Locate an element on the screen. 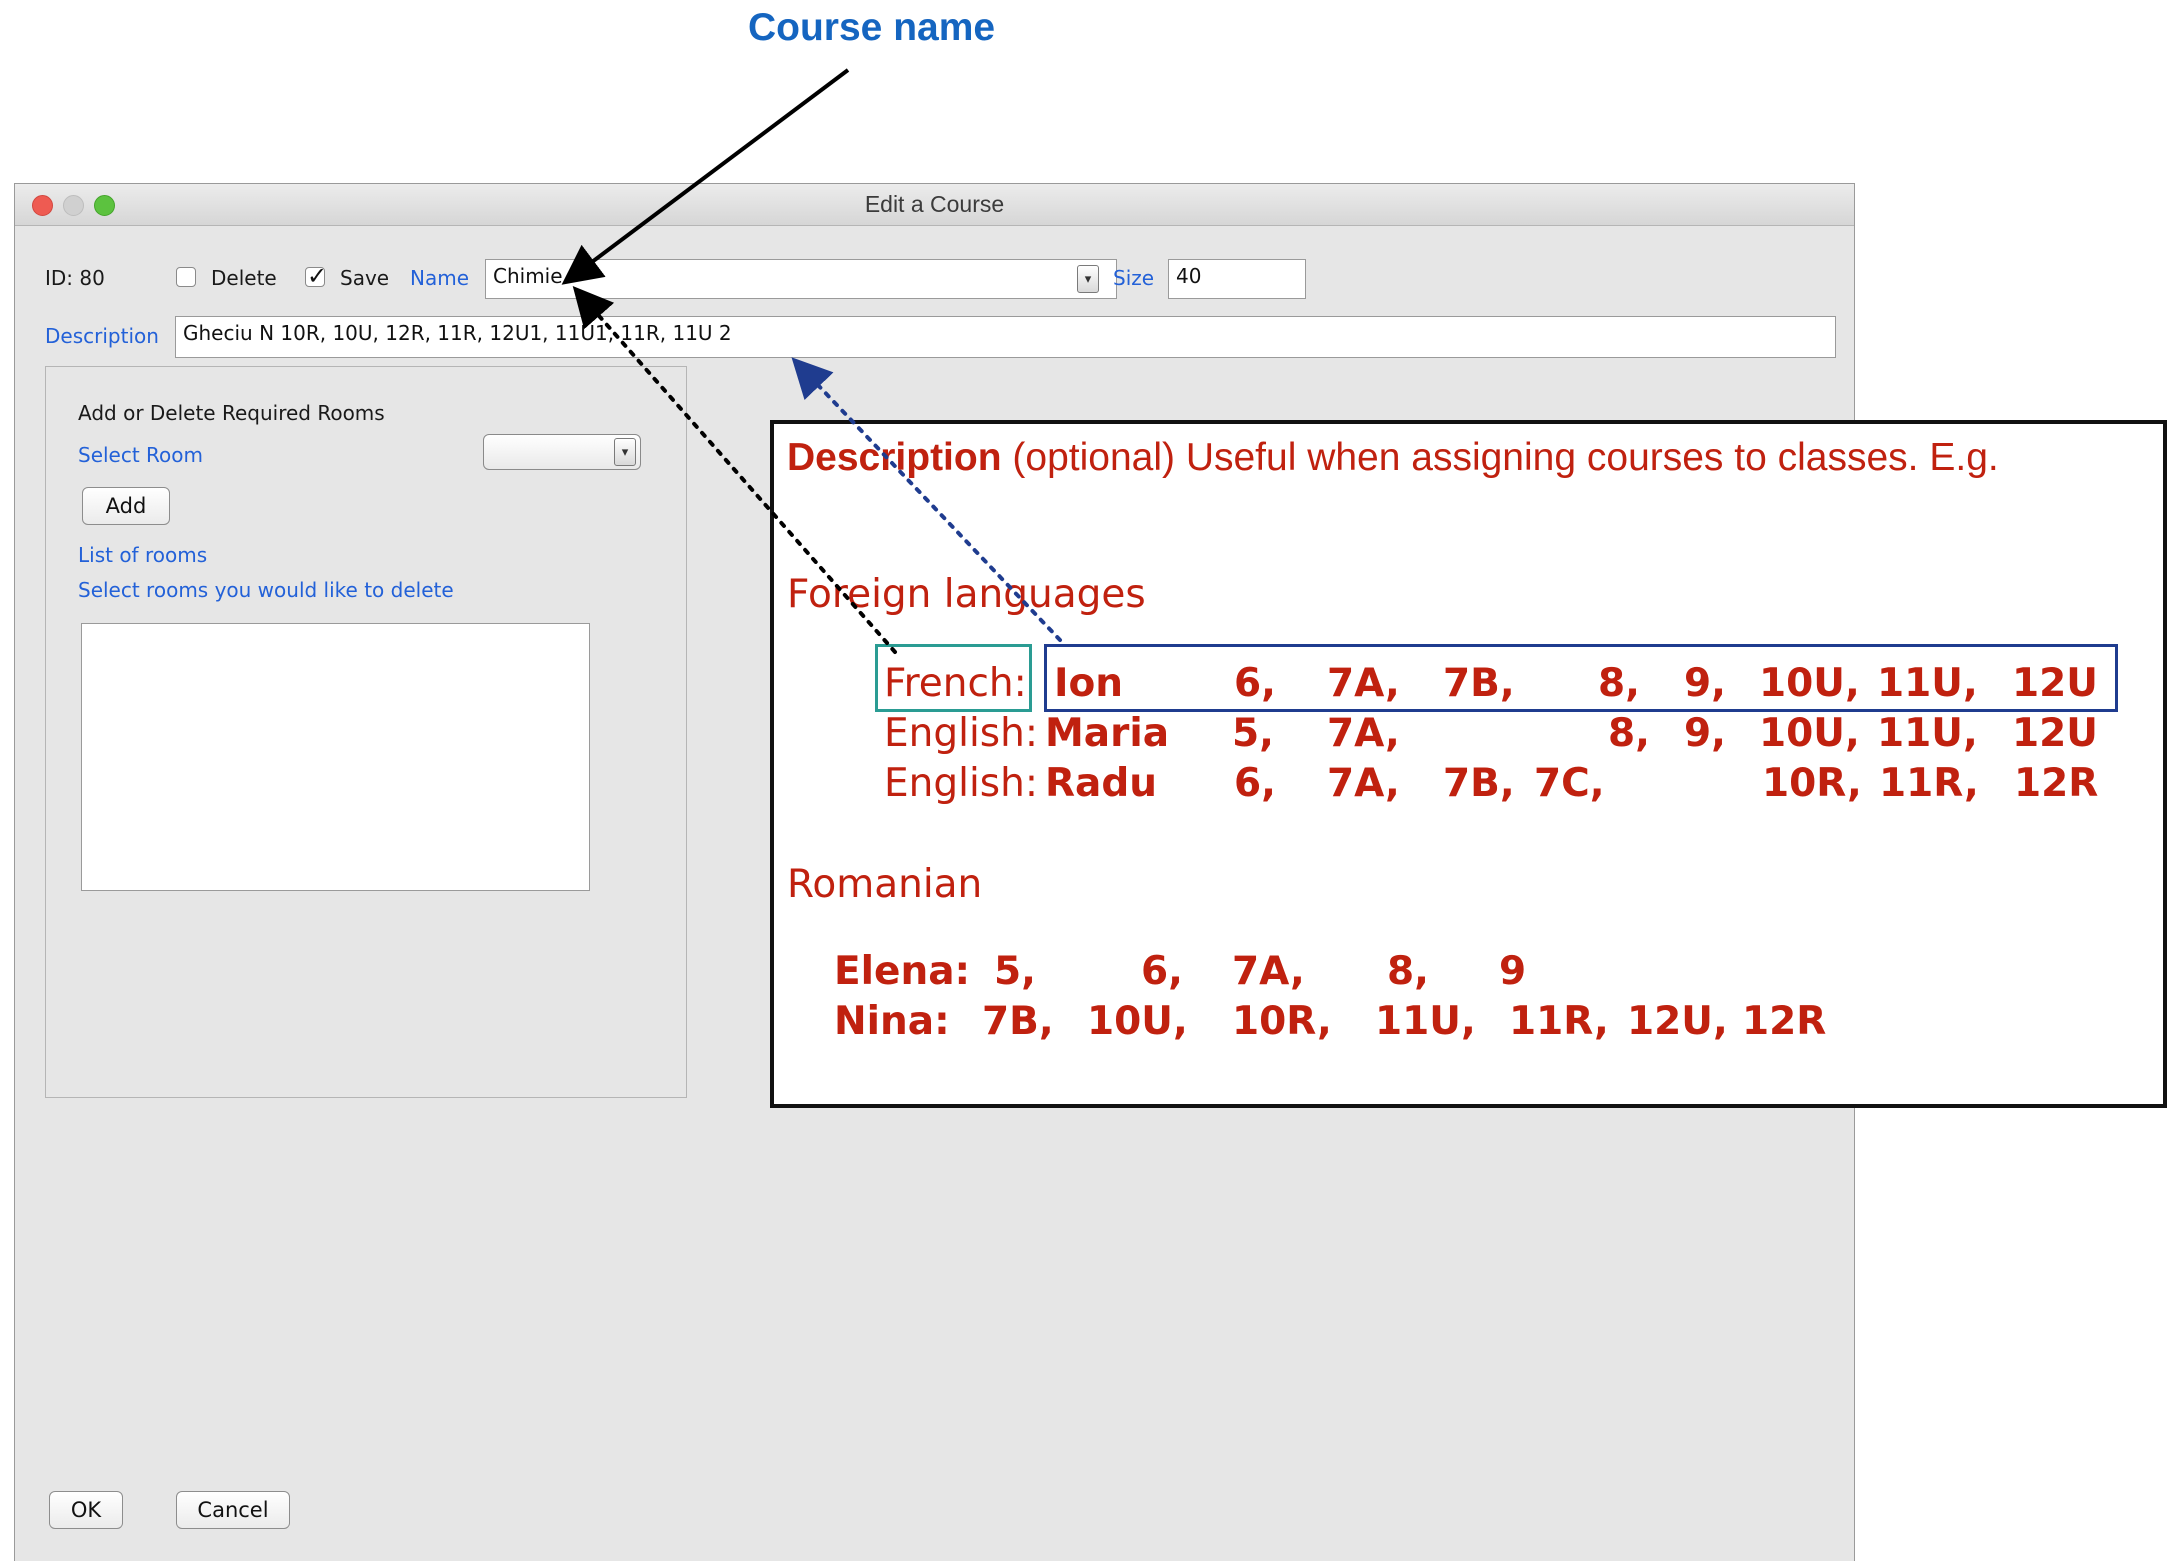  size-value: 40 is located at coordinates (1189, 276).